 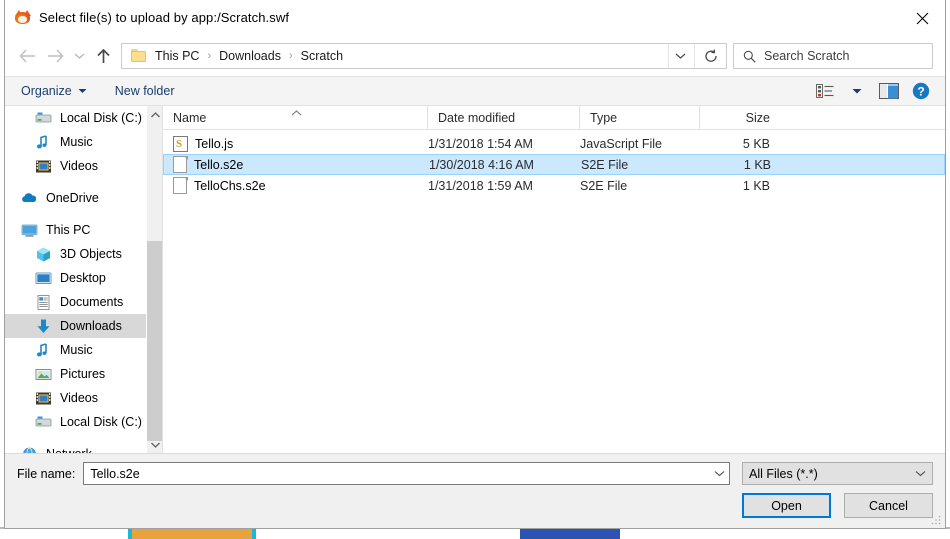 I want to click on documents-icon, so click(x=43, y=302).